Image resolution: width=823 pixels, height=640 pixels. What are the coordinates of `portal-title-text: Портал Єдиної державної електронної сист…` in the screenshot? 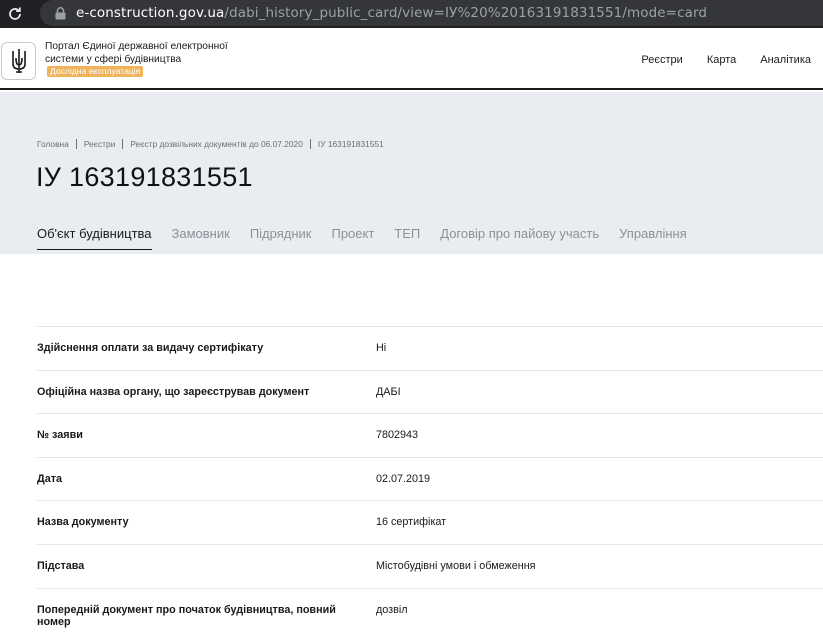 It's located at (136, 53).